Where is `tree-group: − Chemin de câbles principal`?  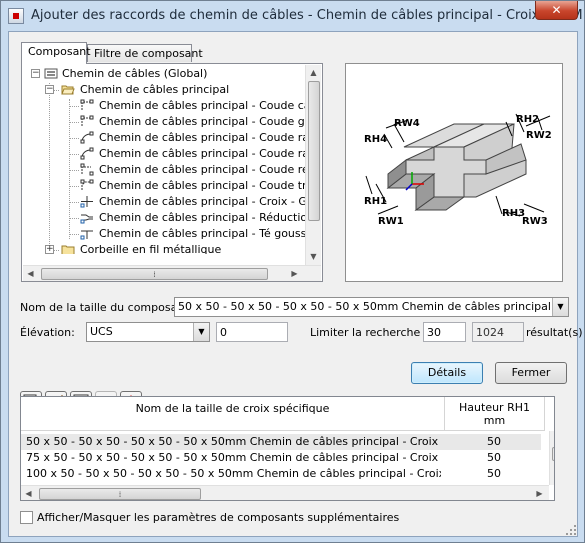
tree-group: − Chemin de câbles principal is located at coordinates (169, 90).